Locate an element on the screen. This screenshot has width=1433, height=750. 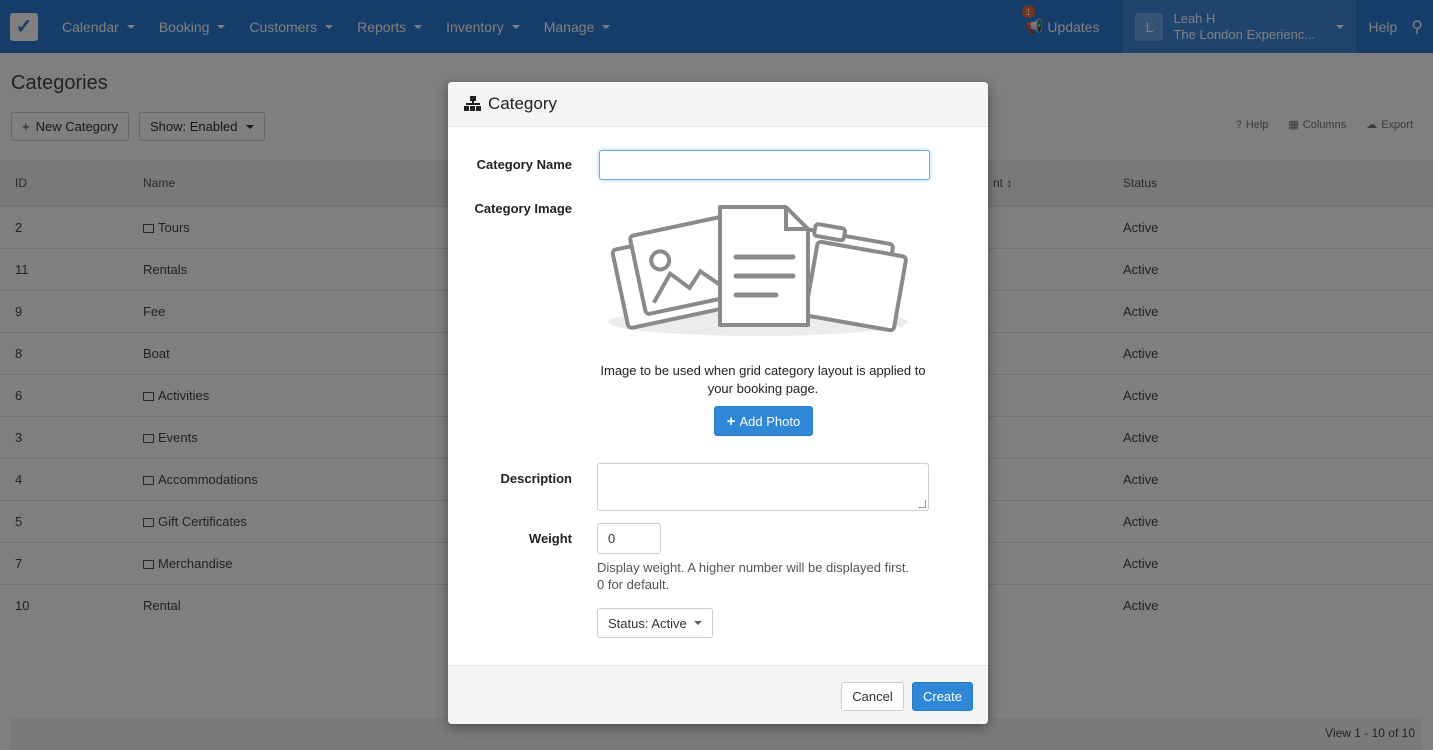
caret-down-icon is located at coordinates (697, 623).